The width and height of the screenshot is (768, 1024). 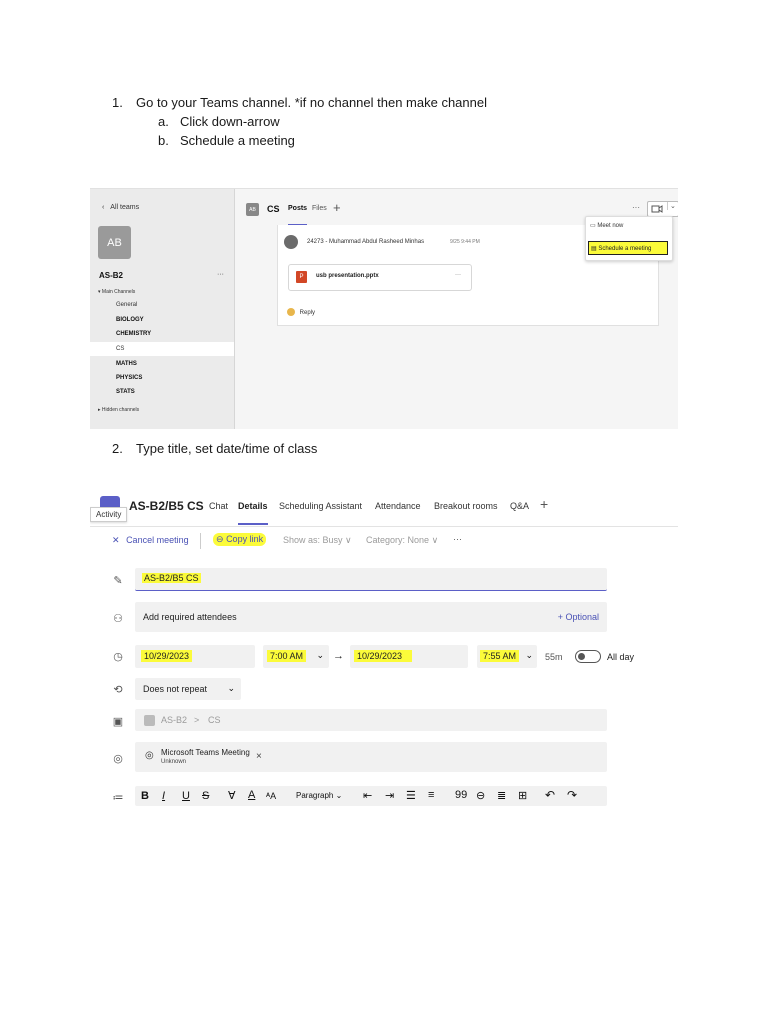 I want to click on header-more-button: ···, so click(x=636, y=207).